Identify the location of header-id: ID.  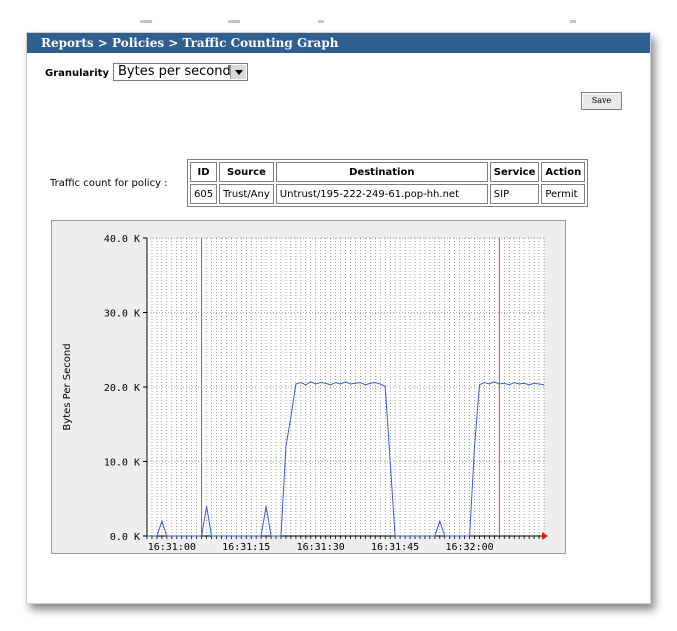
(204, 172).